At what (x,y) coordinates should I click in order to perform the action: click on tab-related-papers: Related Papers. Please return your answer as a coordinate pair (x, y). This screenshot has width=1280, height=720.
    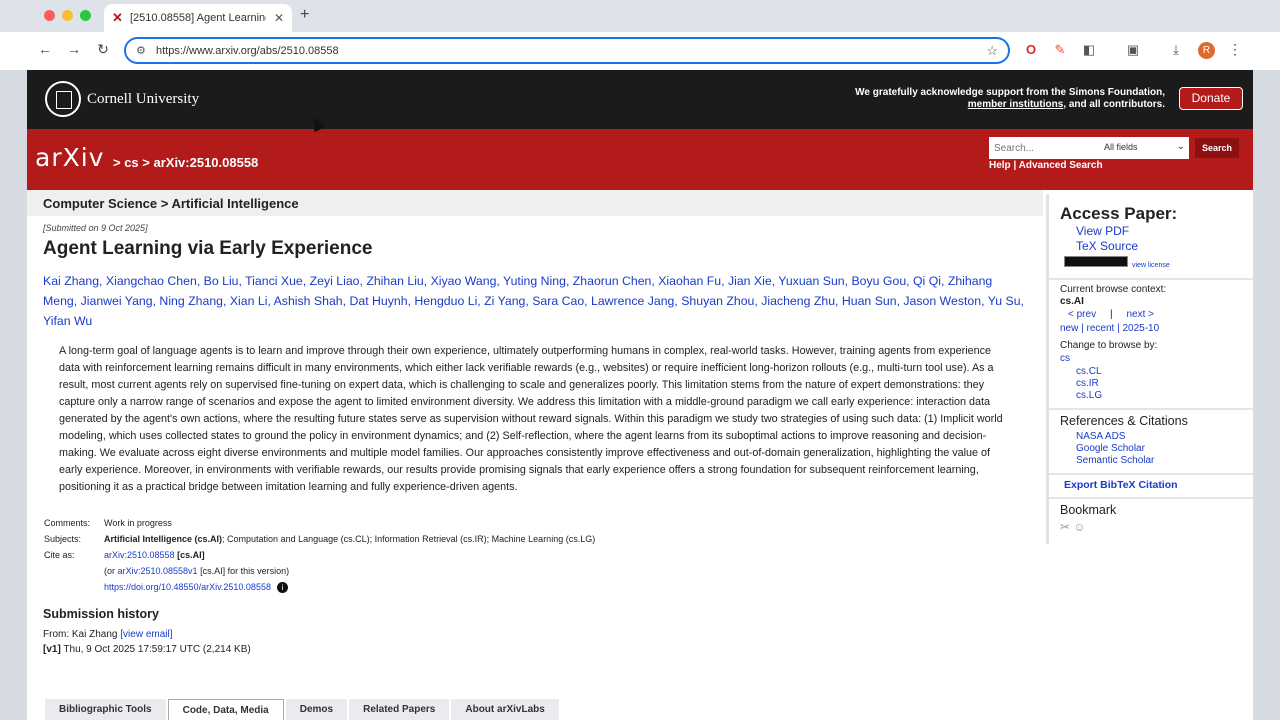
    Looking at the image, I should click on (399, 709).